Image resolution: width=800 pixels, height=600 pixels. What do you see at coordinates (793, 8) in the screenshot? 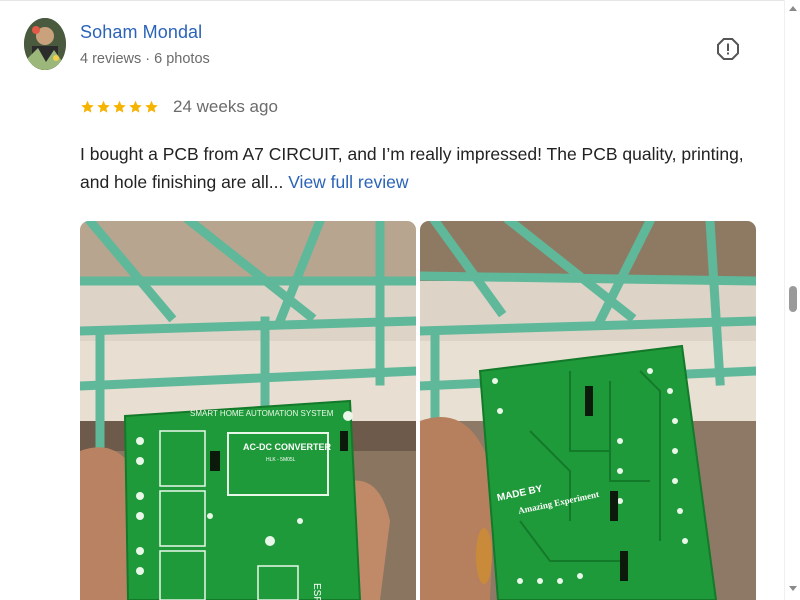
I see `scroll-up-icon` at bounding box center [793, 8].